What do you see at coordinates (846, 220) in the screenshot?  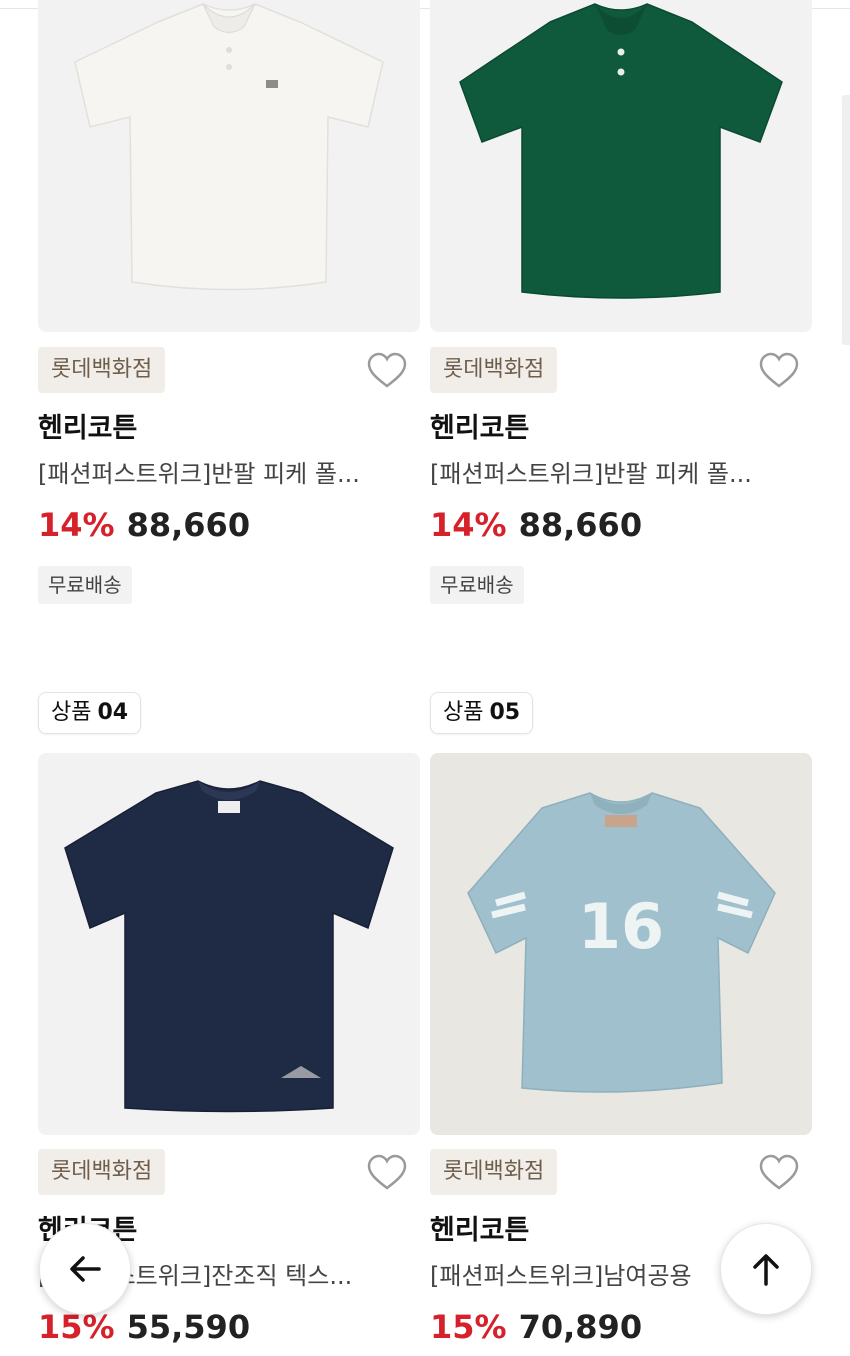 I see `next-item-peek` at bounding box center [846, 220].